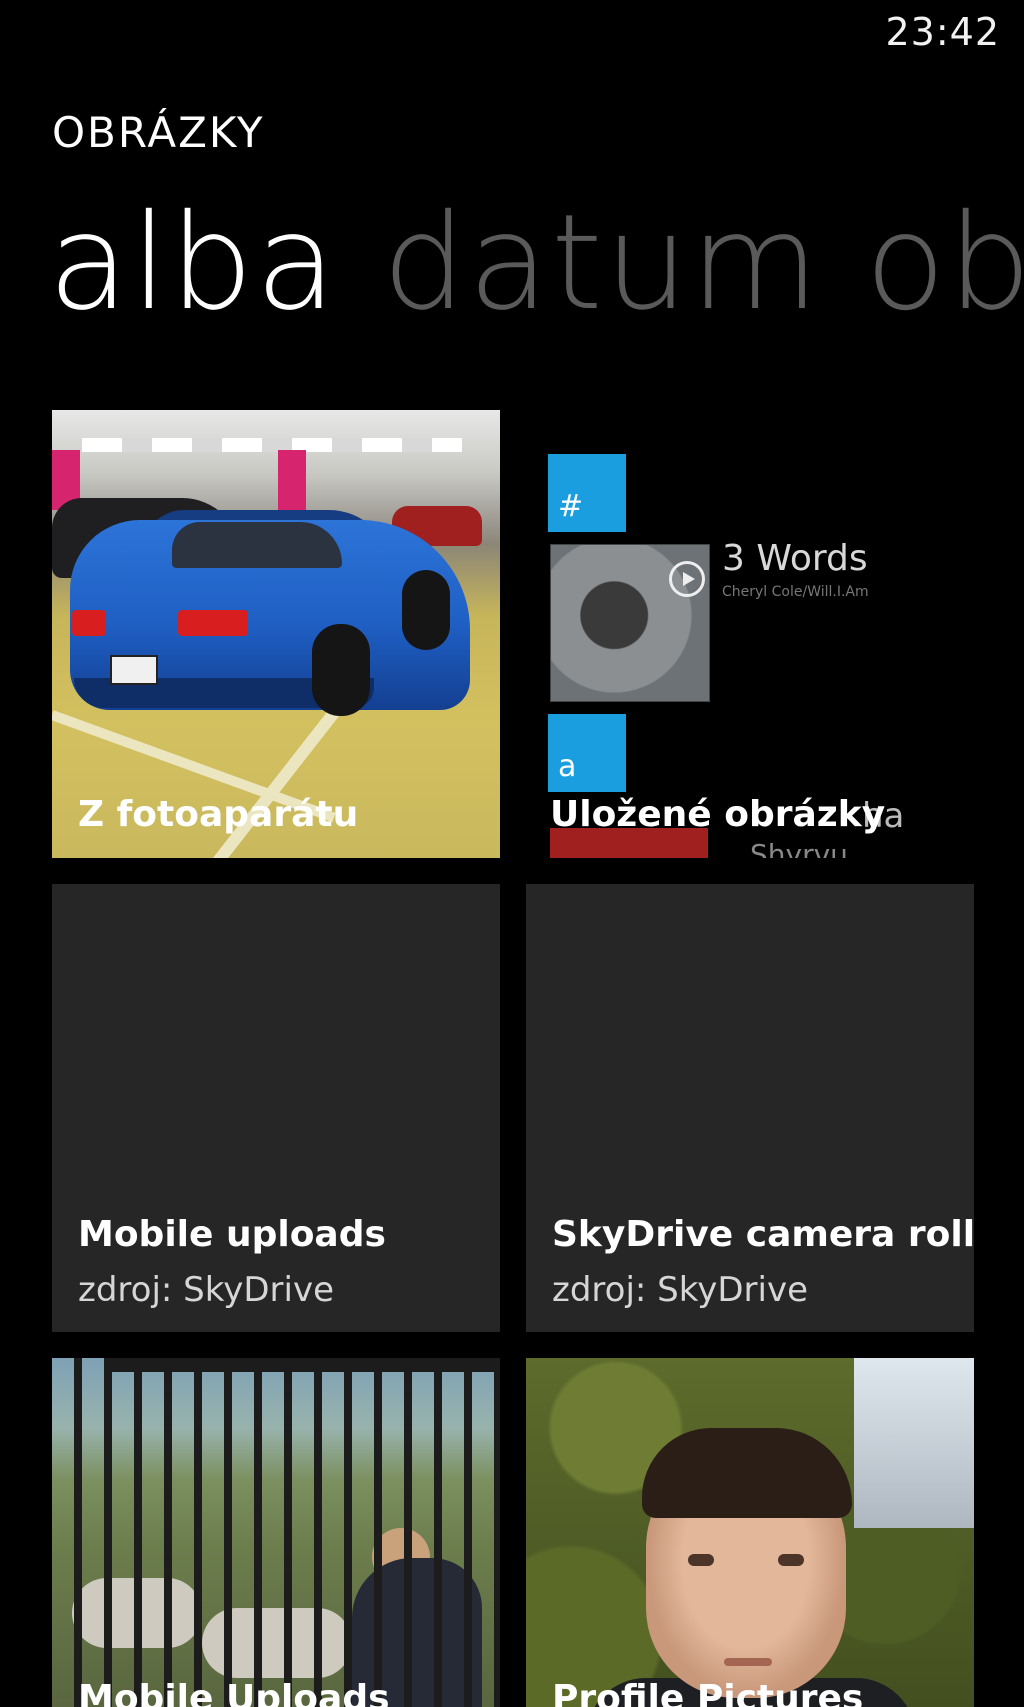 This screenshot has width=1024, height=1707. What do you see at coordinates (795, 592) in the screenshot?
I see `song-artist: Cheryl Cole/Will.I.Am` at bounding box center [795, 592].